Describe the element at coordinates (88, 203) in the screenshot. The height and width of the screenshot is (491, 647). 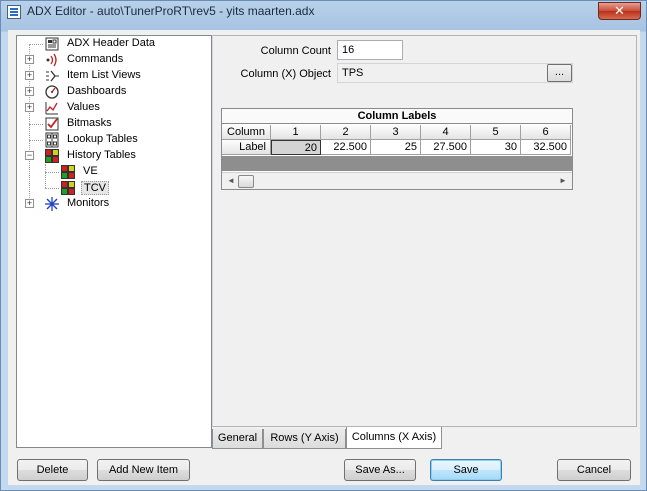
I see `tree-item-label: Monitors` at that location.